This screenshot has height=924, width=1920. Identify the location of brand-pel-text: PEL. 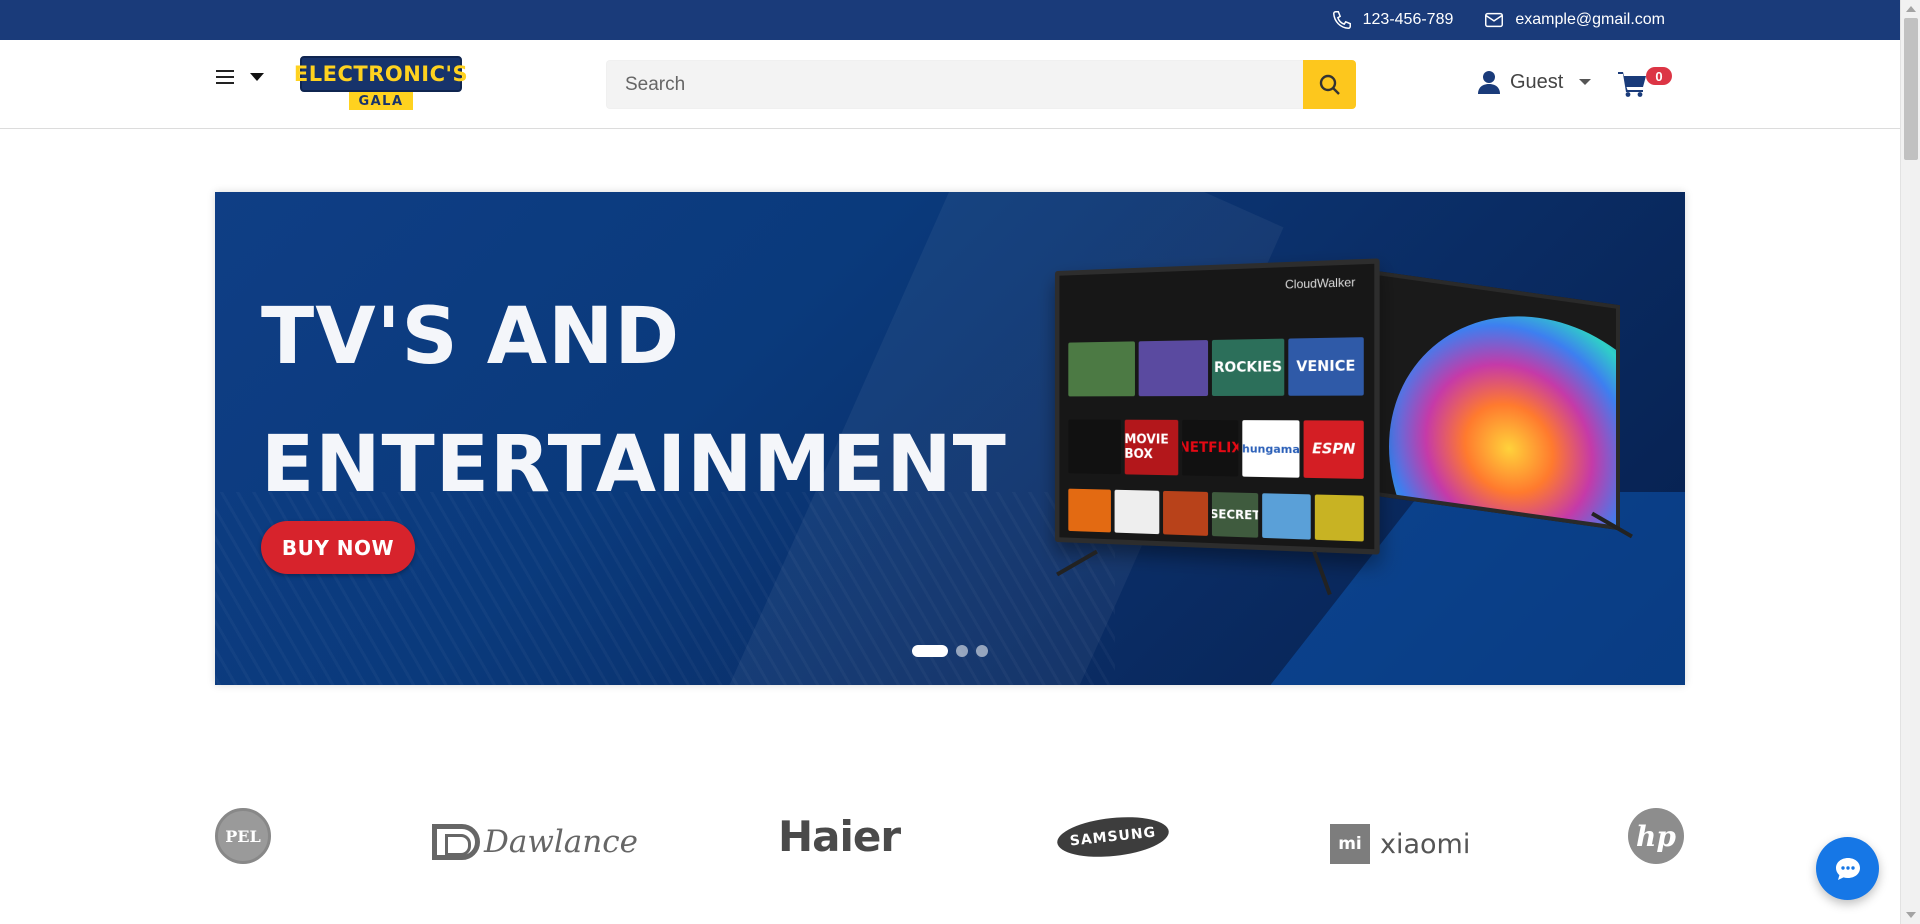
(243, 836).